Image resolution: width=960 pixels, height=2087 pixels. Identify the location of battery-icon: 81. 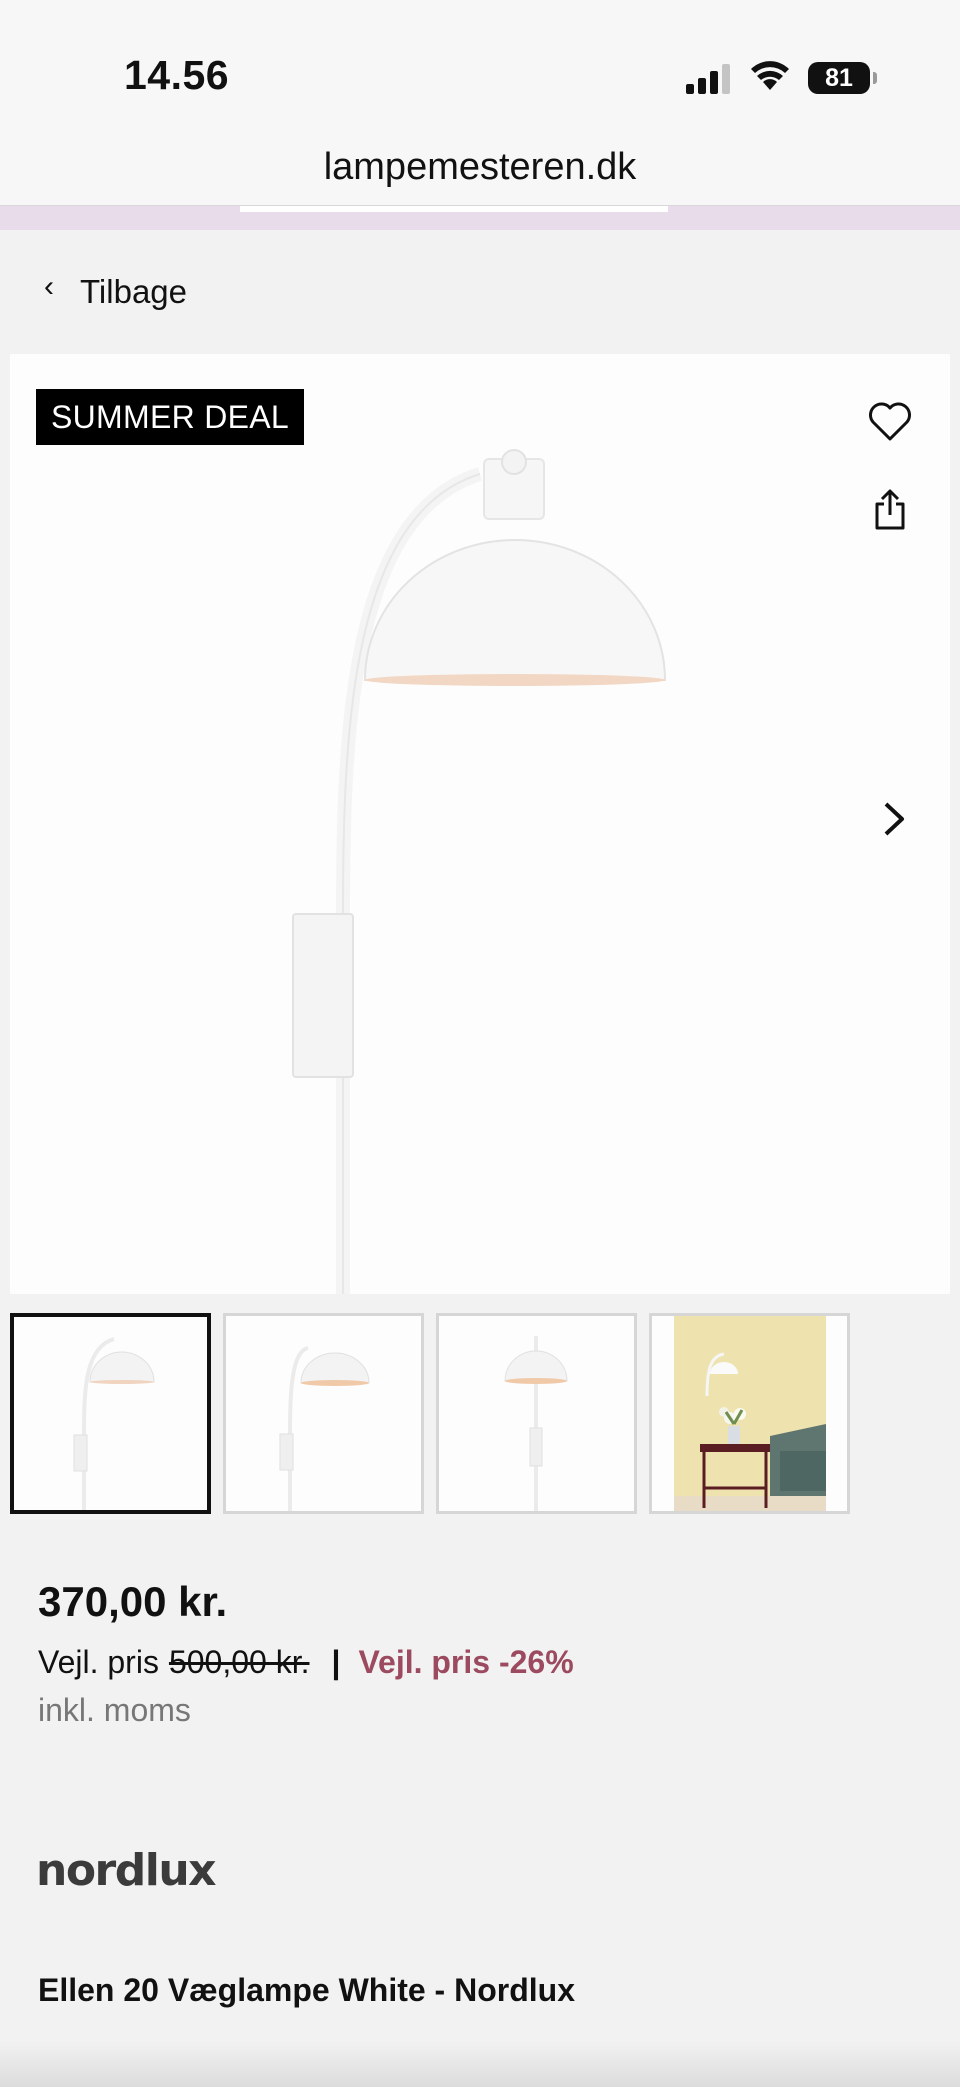
(842, 78).